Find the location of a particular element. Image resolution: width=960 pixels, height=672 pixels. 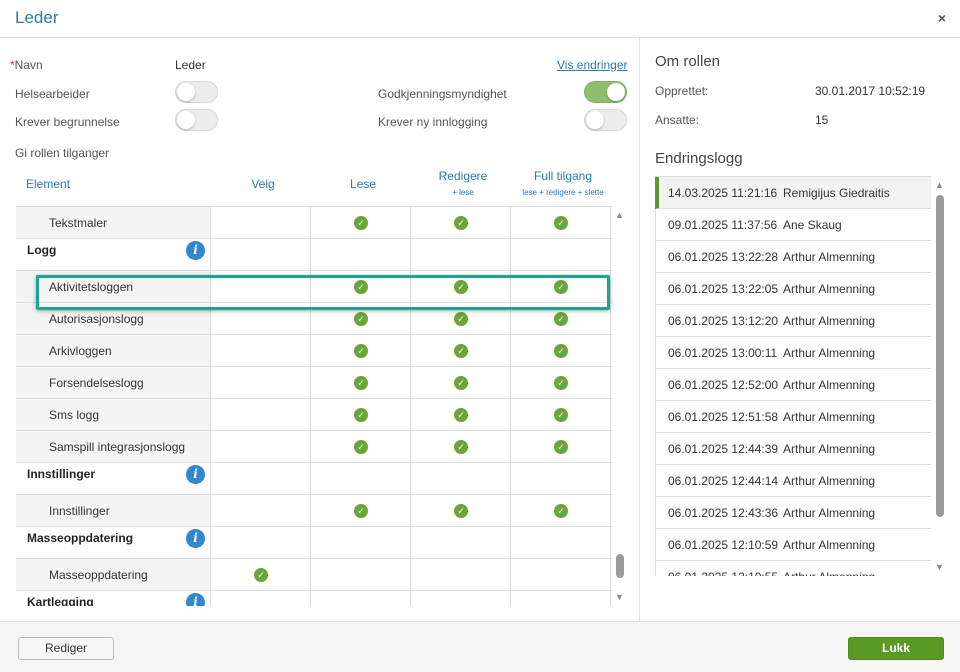

changelog-scrollbar: ▲ ▼ is located at coordinates (940, 376).